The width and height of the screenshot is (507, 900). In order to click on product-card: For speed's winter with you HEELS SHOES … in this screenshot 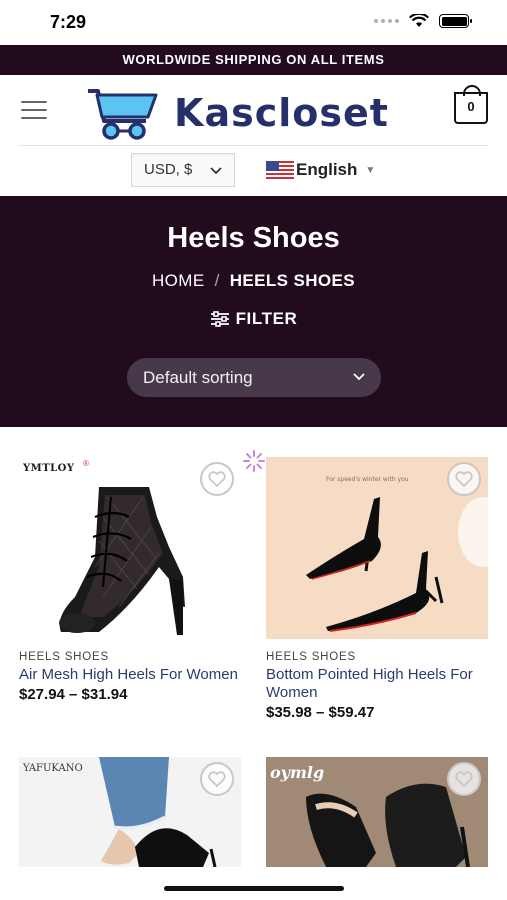, I will do `click(377, 589)`.